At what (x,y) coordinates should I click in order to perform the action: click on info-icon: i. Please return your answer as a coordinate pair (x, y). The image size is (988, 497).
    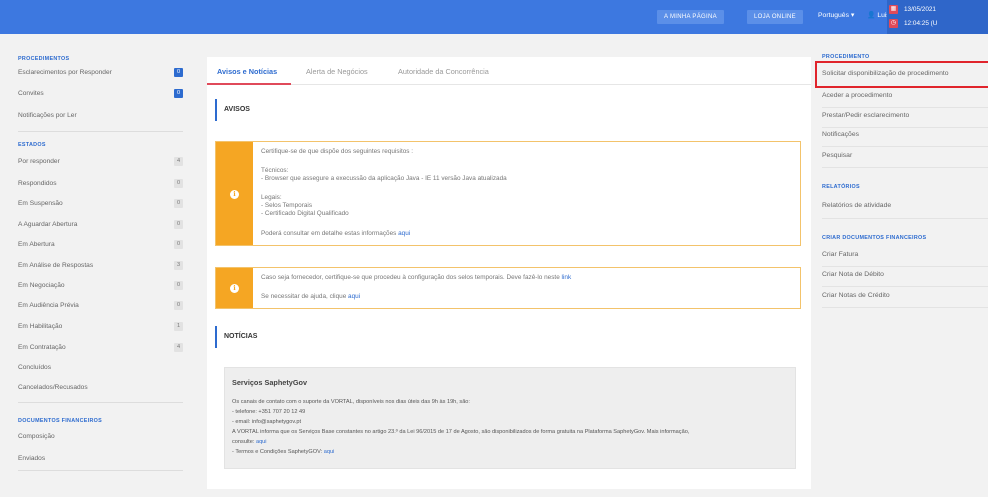
    Looking at the image, I should click on (234, 288).